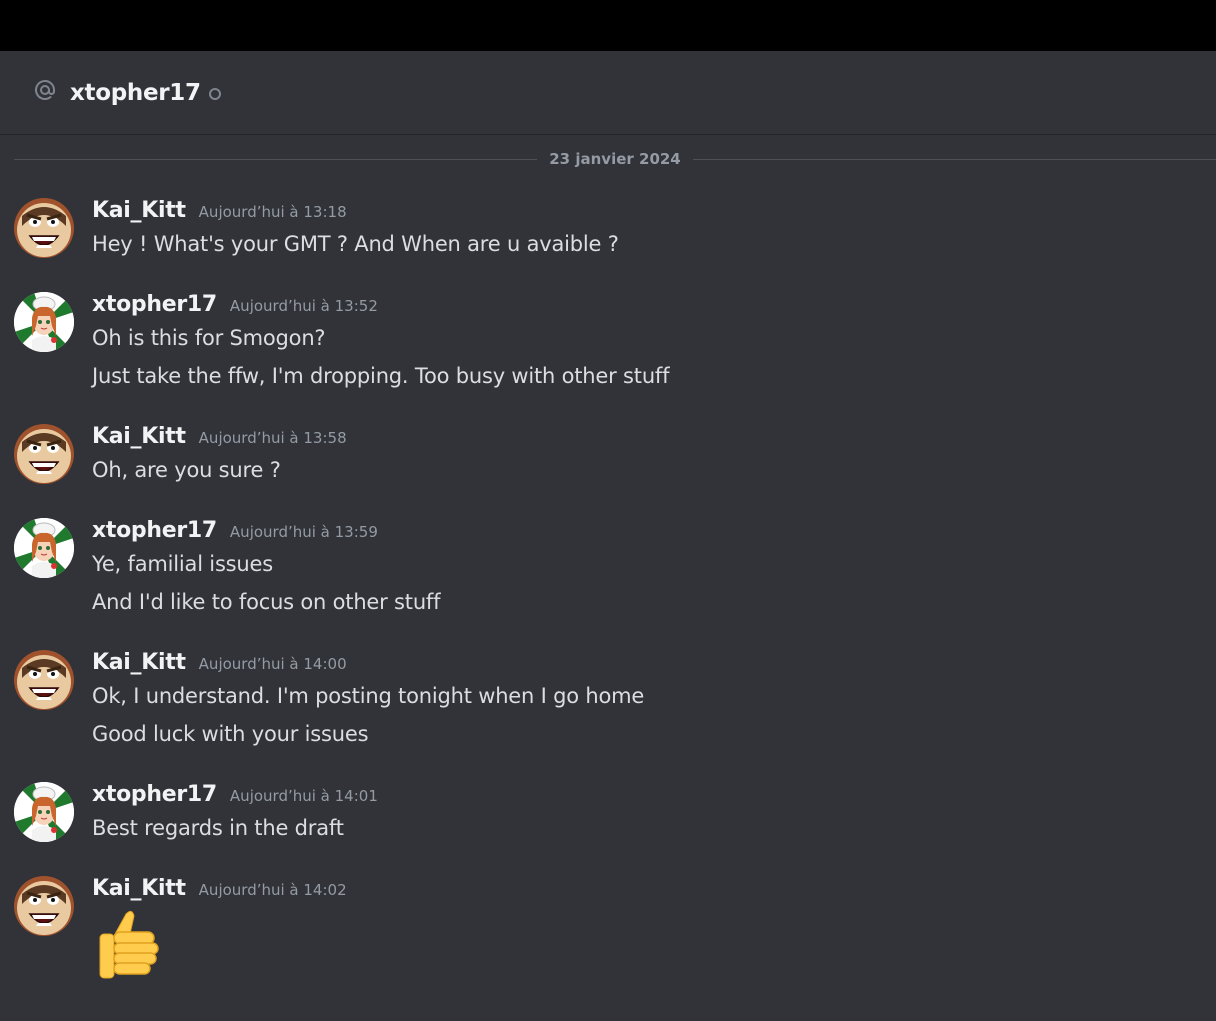 The image size is (1216, 1021). What do you see at coordinates (186, 470) in the screenshot?
I see `message-text: Oh, are you sure ?` at bounding box center [186, 470].